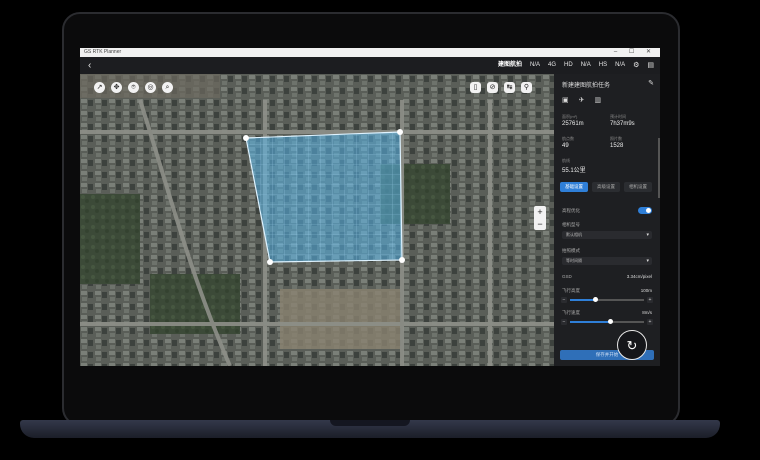 The width and height of the screenshot is (760, 460). Describe the element at coordinates (586, 86) in the screenshot. I see `panel-title: 新建建图航拍任务` at that location.